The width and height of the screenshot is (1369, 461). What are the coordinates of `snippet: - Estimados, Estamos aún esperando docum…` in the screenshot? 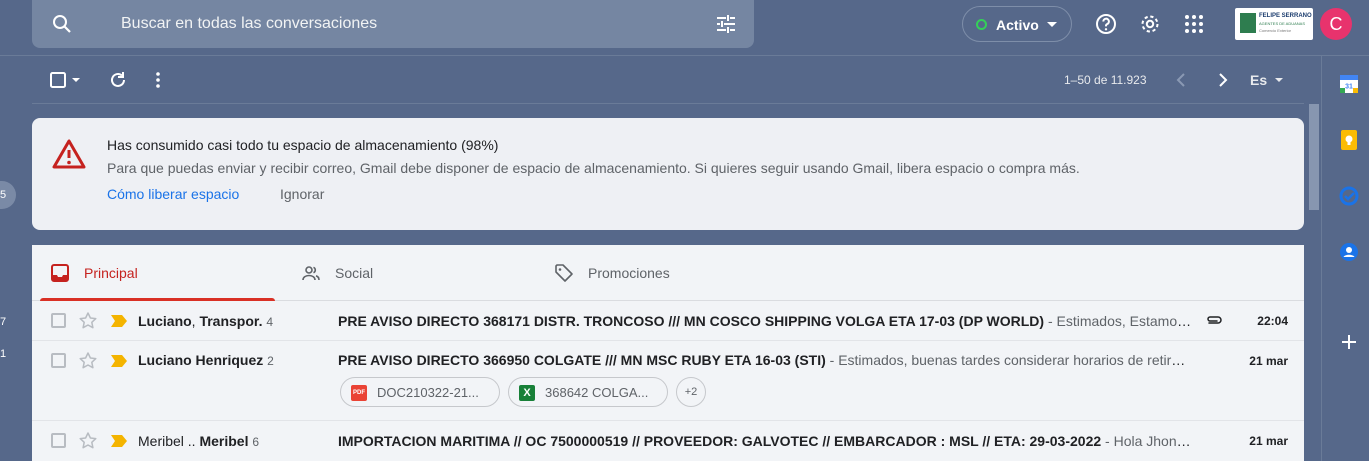 It's located at (1120, 321).